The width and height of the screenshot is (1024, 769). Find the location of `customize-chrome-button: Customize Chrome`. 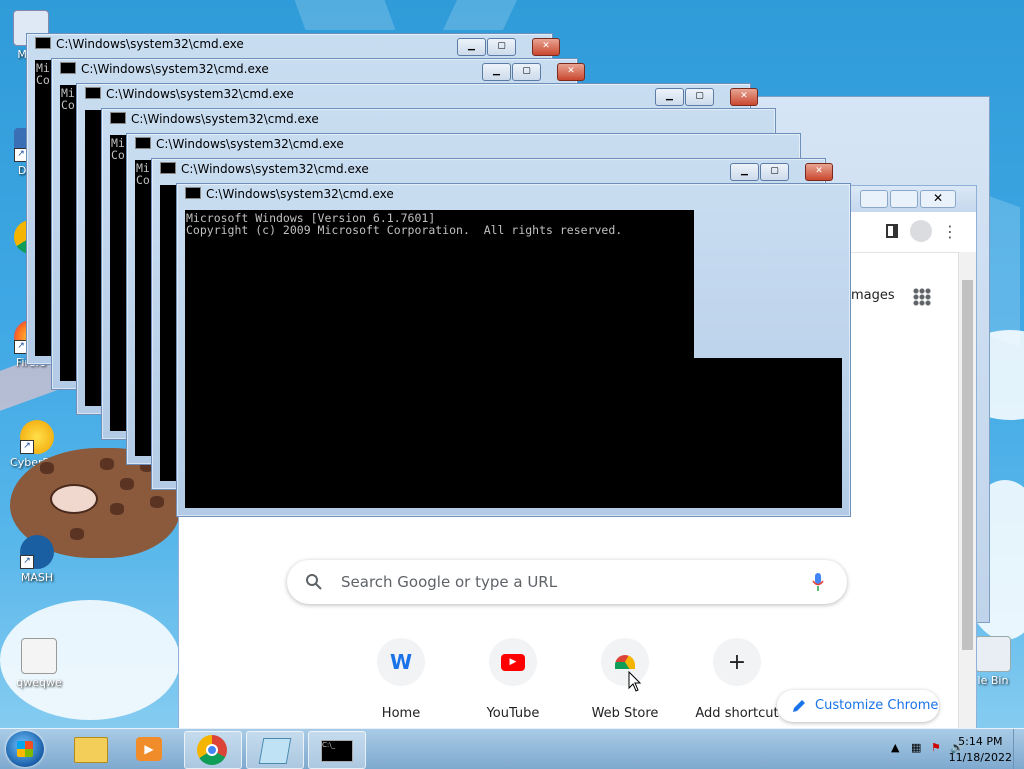

customize-chrome-button: Customize Chrome is located at coordinates (858, 706).